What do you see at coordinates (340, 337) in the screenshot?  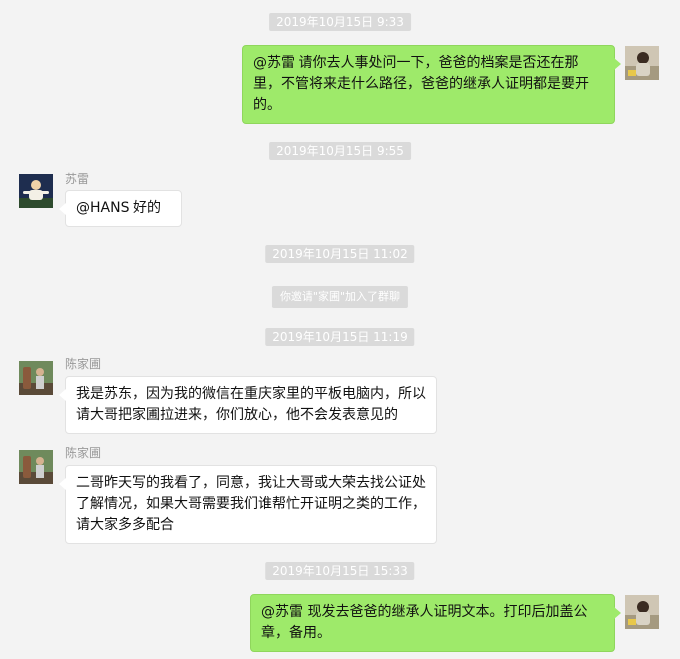 I see `timestamp: 2019年10月15日 11:19` at bounding box center [340, 337].